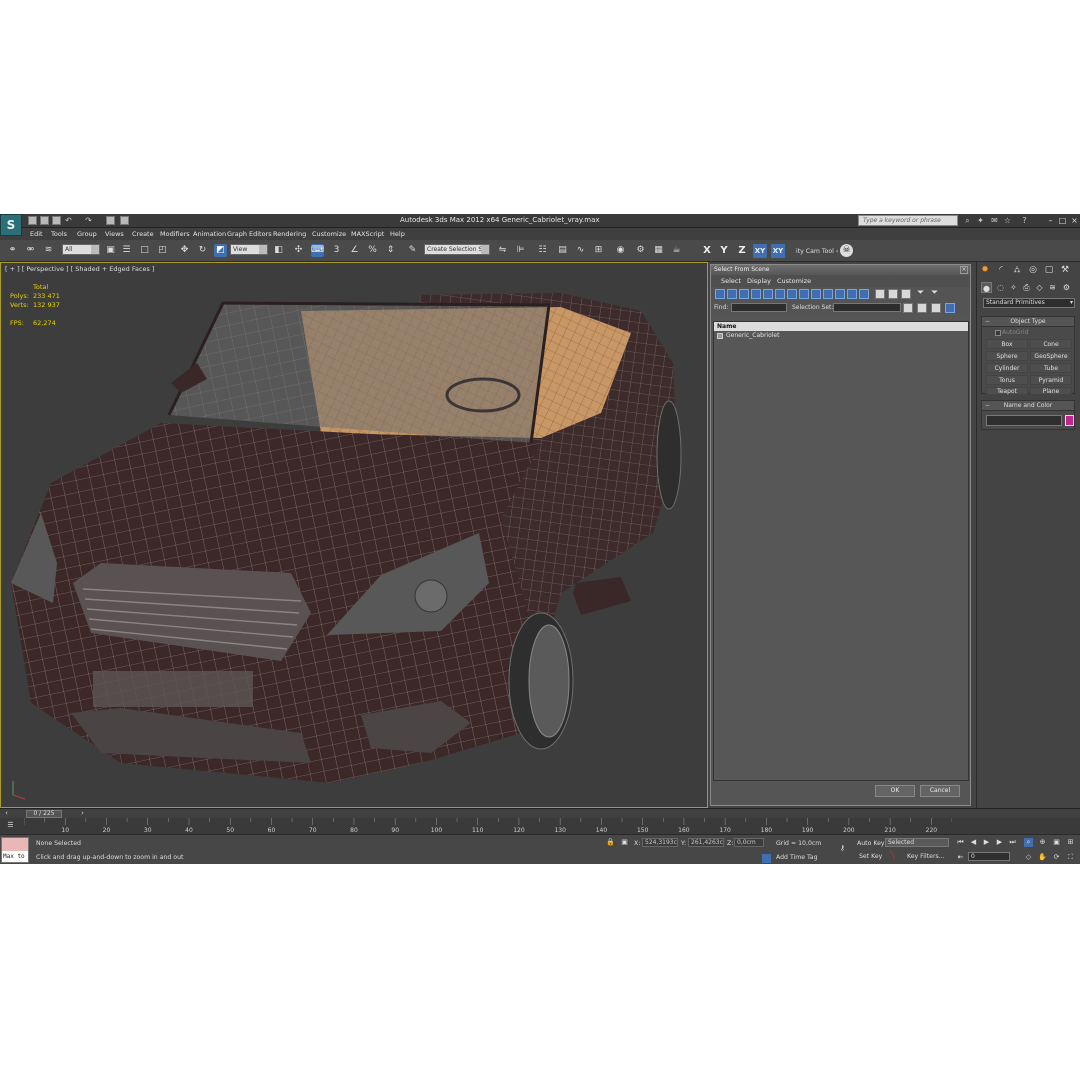  I want to click on graphite-ribbon-icon: ▤, so click(562, 250).